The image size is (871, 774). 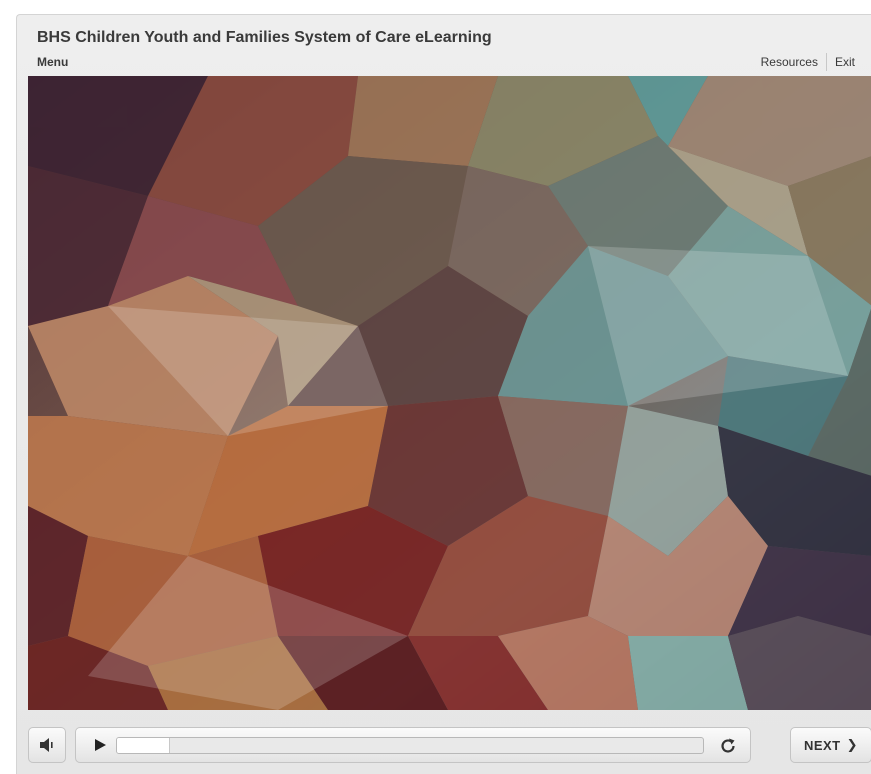 I want to click on resources-link: Resources, so click(x=789, y=62).